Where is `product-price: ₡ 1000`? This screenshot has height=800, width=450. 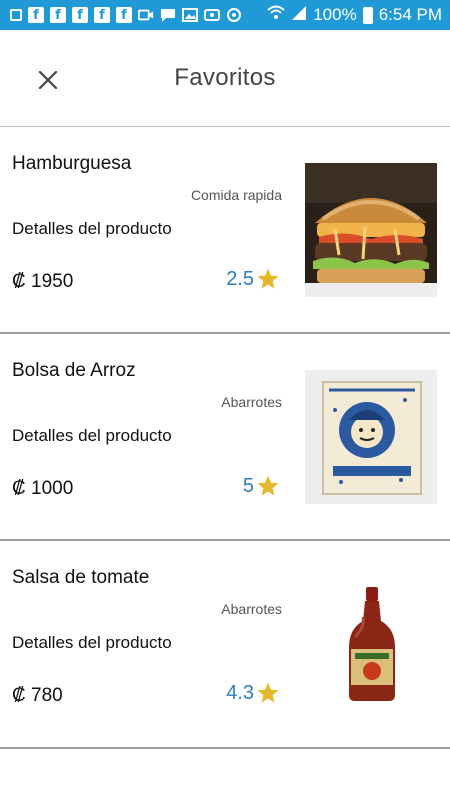
product-price: ₡ 1000 is located at coordinates (43, 488).